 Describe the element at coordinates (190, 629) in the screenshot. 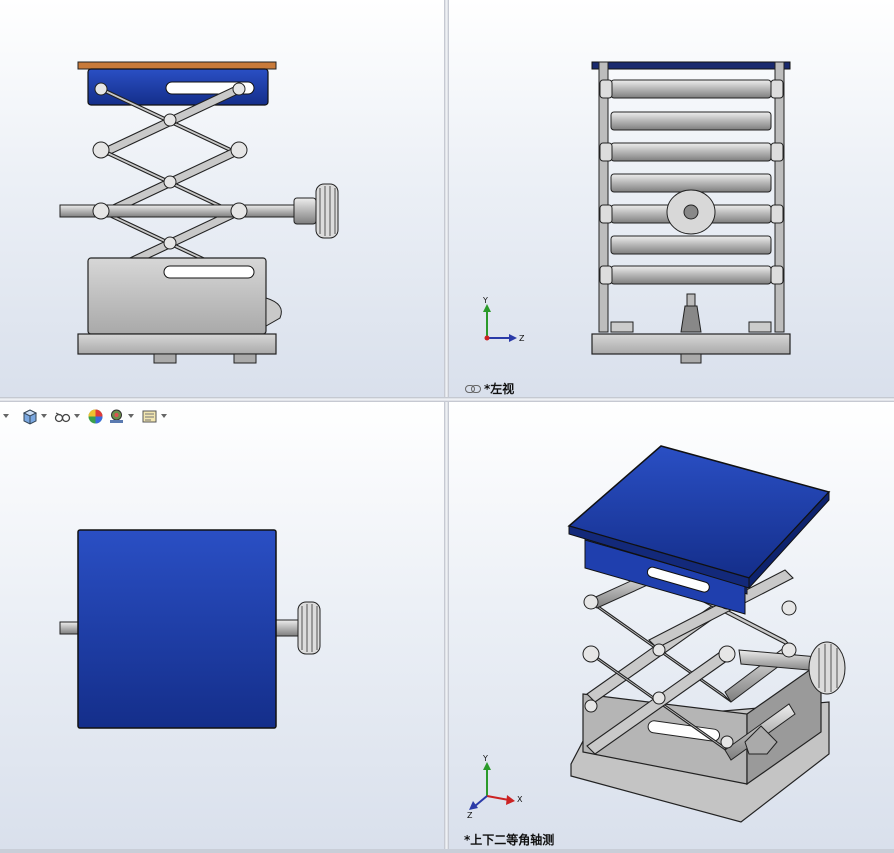

I see `lab-jack-top-model` at that location.